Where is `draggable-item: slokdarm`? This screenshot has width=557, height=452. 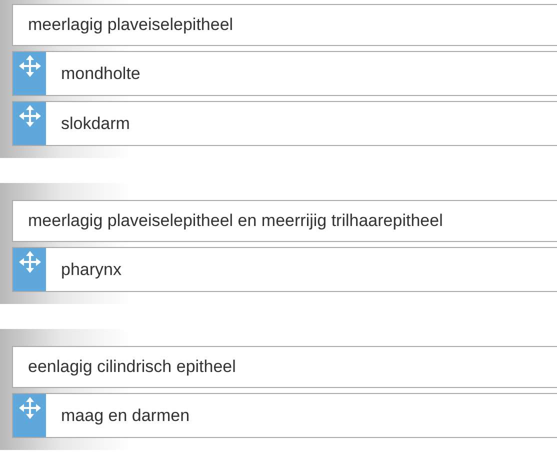
draggable-item: slokdarm is located at coordinates (284, 123).